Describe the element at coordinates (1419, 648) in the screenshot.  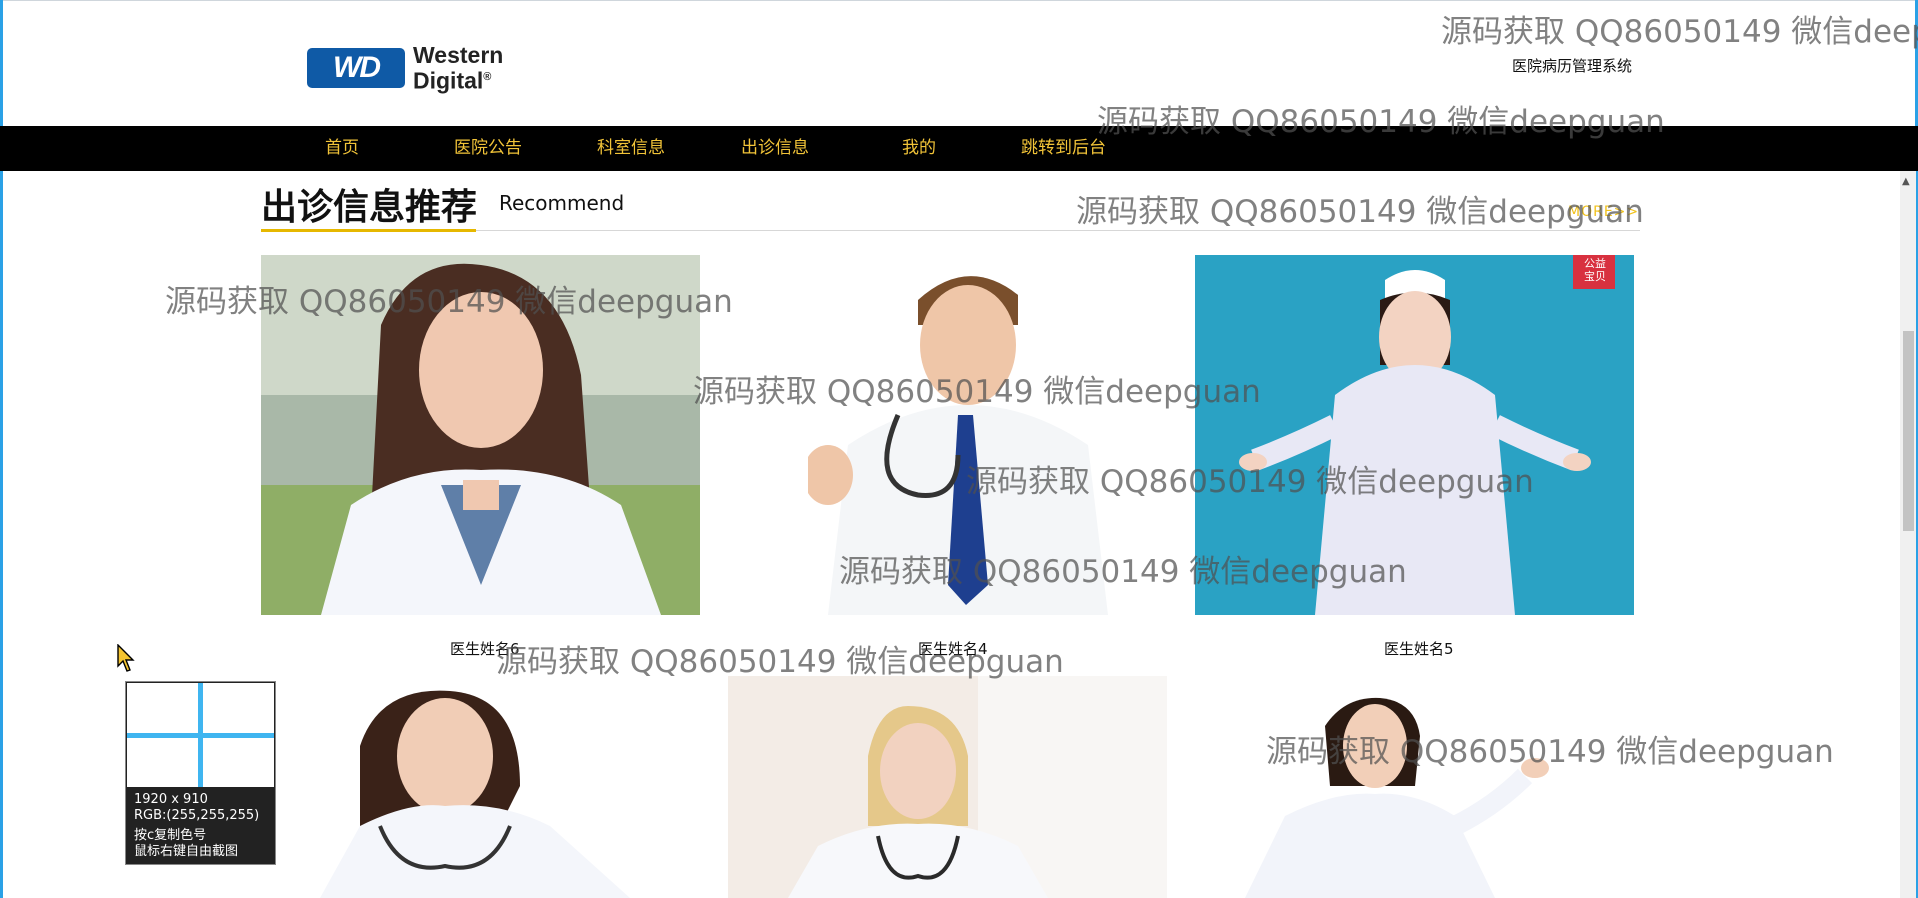
I see `doctor-name-3: 医生姓名5` at that location.